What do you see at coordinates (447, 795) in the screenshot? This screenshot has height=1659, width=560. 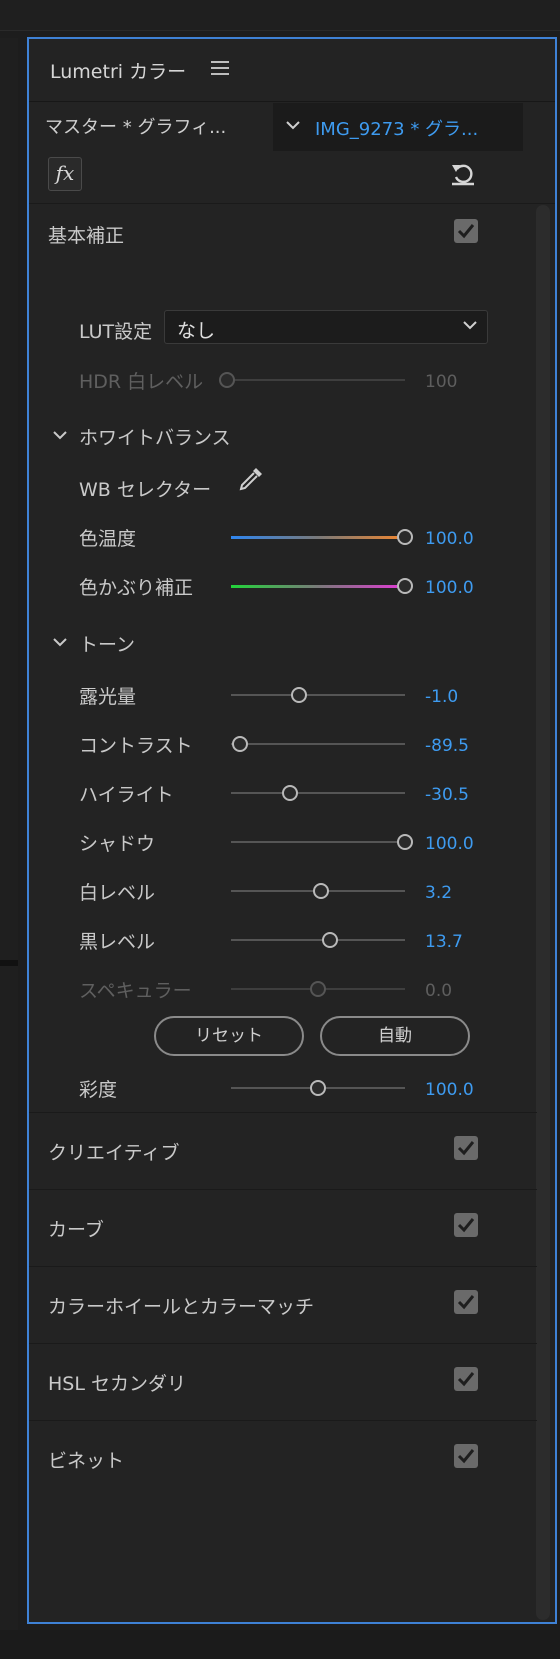 I see `tone-slider-value: -30.5` at bounding box center [447, 795].